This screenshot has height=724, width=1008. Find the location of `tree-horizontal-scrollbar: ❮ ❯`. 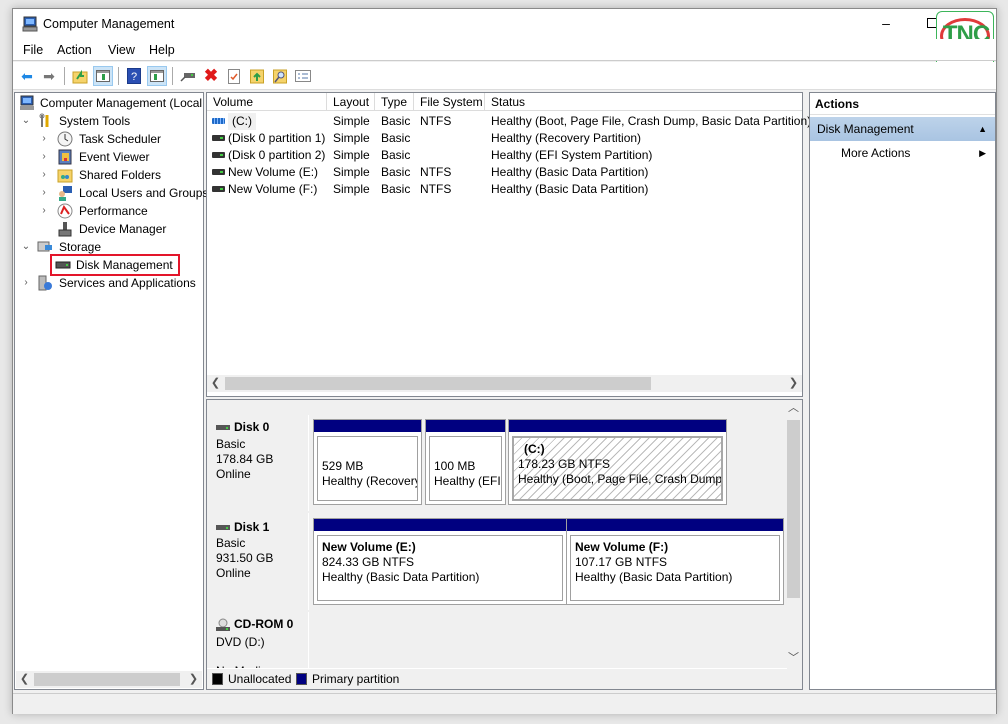

tree-horizontal-scrollbar: ❮ ❯ is located at coordinates (109, 679).